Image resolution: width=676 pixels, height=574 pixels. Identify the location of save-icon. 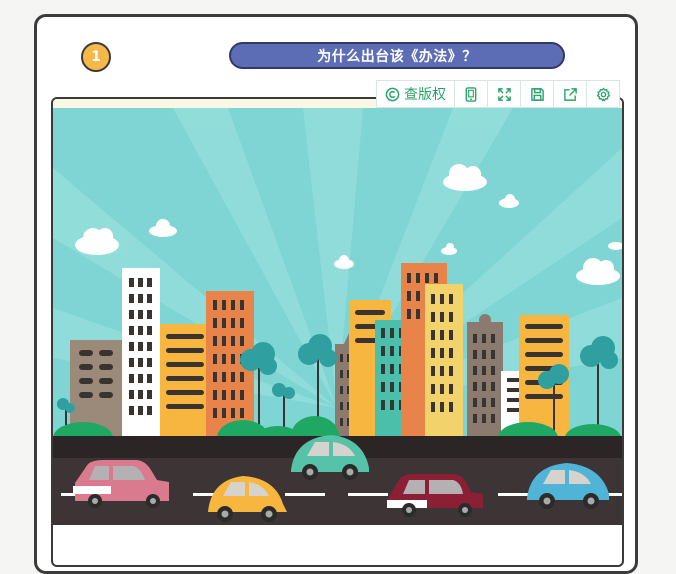
(537, 94).